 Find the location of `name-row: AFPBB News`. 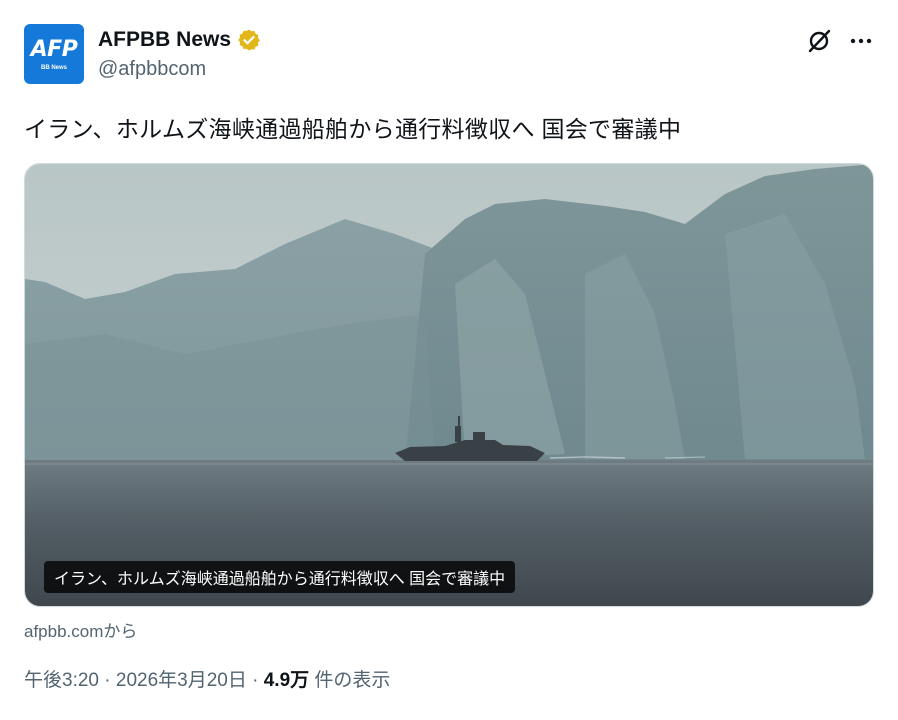

name-row: AFPBB News is located at coordinates (179, 40).